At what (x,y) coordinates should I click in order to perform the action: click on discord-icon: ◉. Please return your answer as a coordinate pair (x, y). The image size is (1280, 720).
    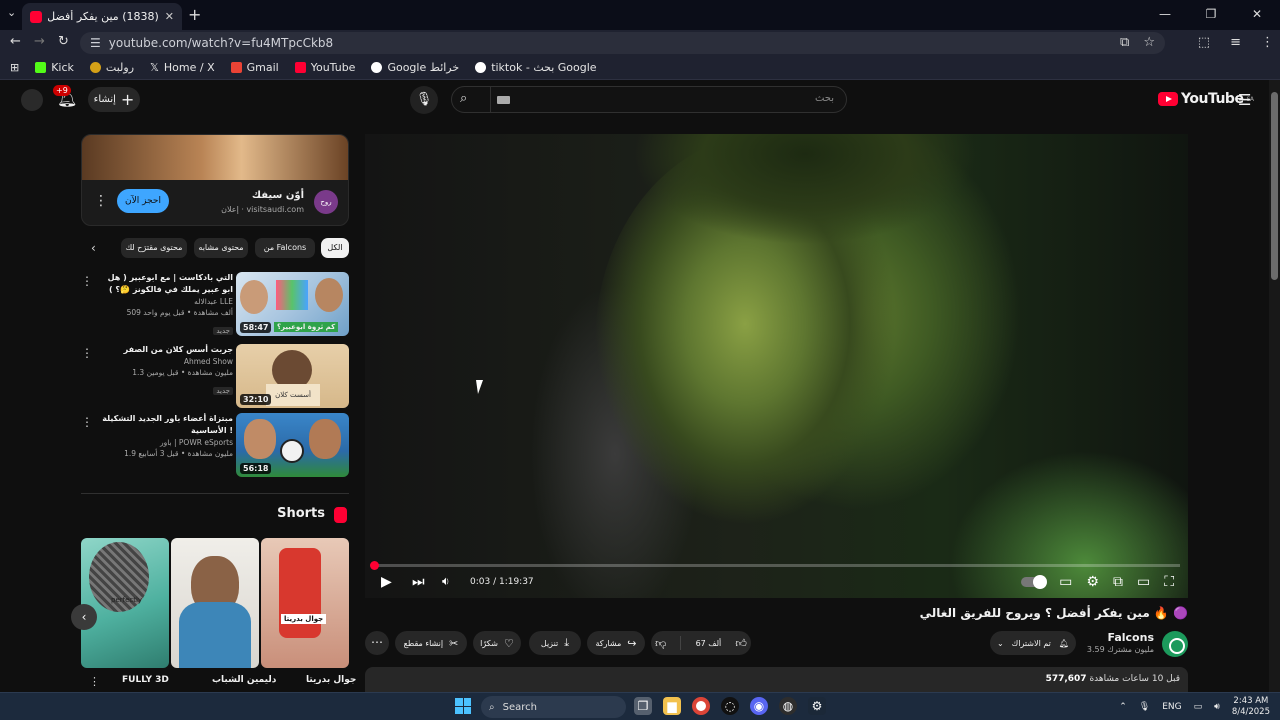
    Looking at the image, I should click on (759, 706).